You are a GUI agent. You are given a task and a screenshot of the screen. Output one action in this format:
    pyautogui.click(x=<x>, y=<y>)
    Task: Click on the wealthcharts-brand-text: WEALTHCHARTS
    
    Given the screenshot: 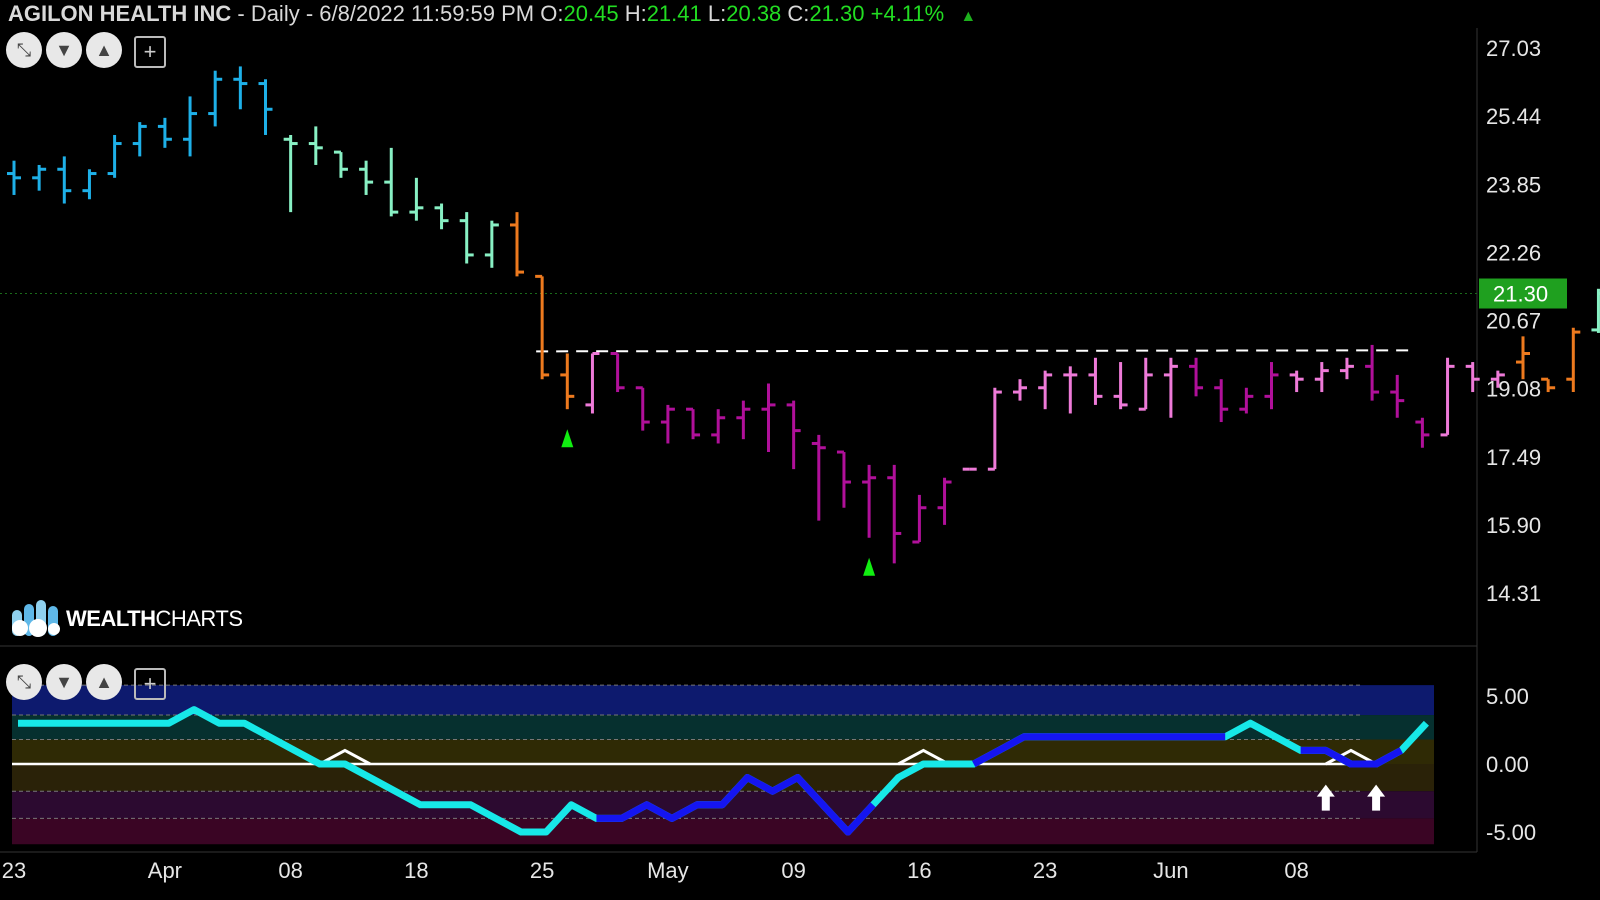 What is the action you would take?
    pyautogui.click(x=154, y=618)
    